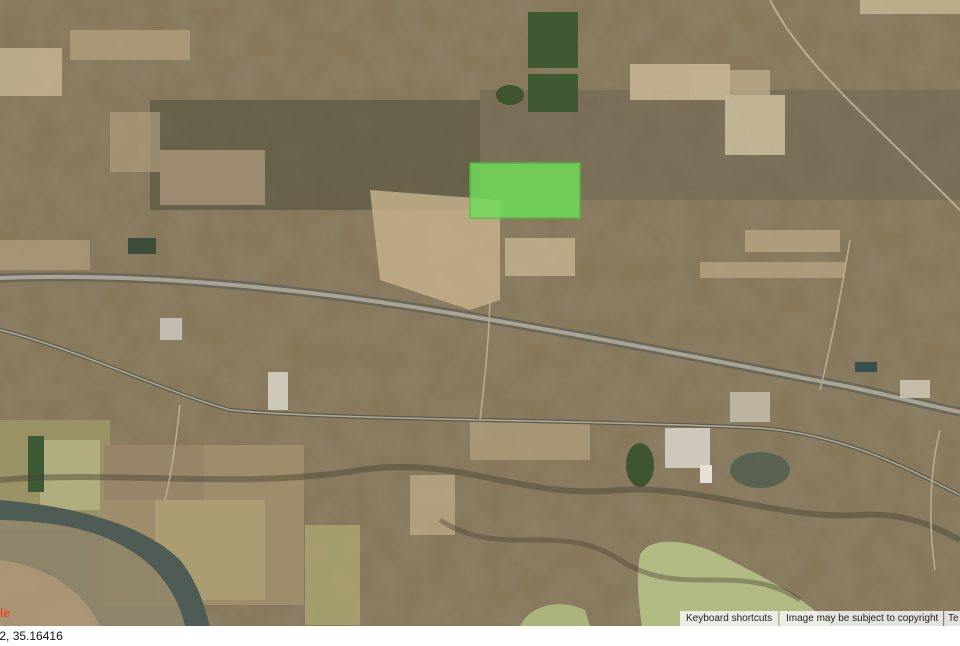 This screenshot has width=960, height=646. I want to click on terms-link: Te, so click(952, 618).